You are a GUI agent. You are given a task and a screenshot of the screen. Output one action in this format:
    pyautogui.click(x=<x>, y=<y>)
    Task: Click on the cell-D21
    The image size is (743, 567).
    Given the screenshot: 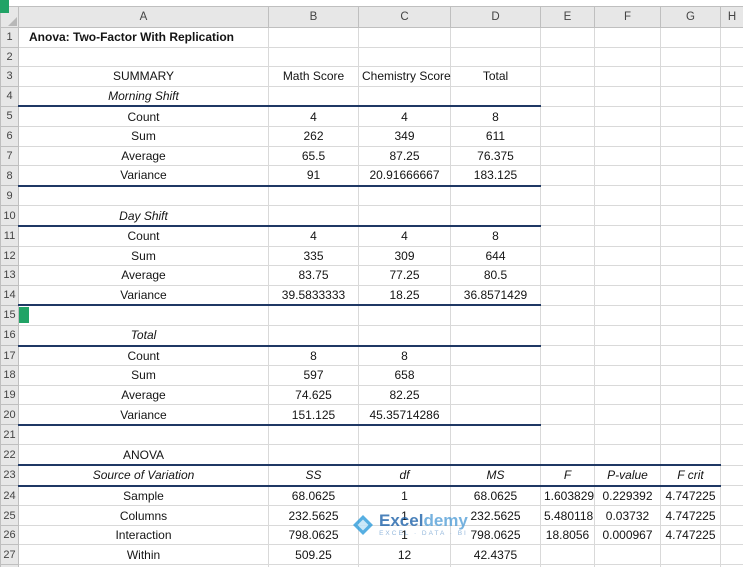 What is the action you would take?
    pyautogui.click(x=495, y=435)
    